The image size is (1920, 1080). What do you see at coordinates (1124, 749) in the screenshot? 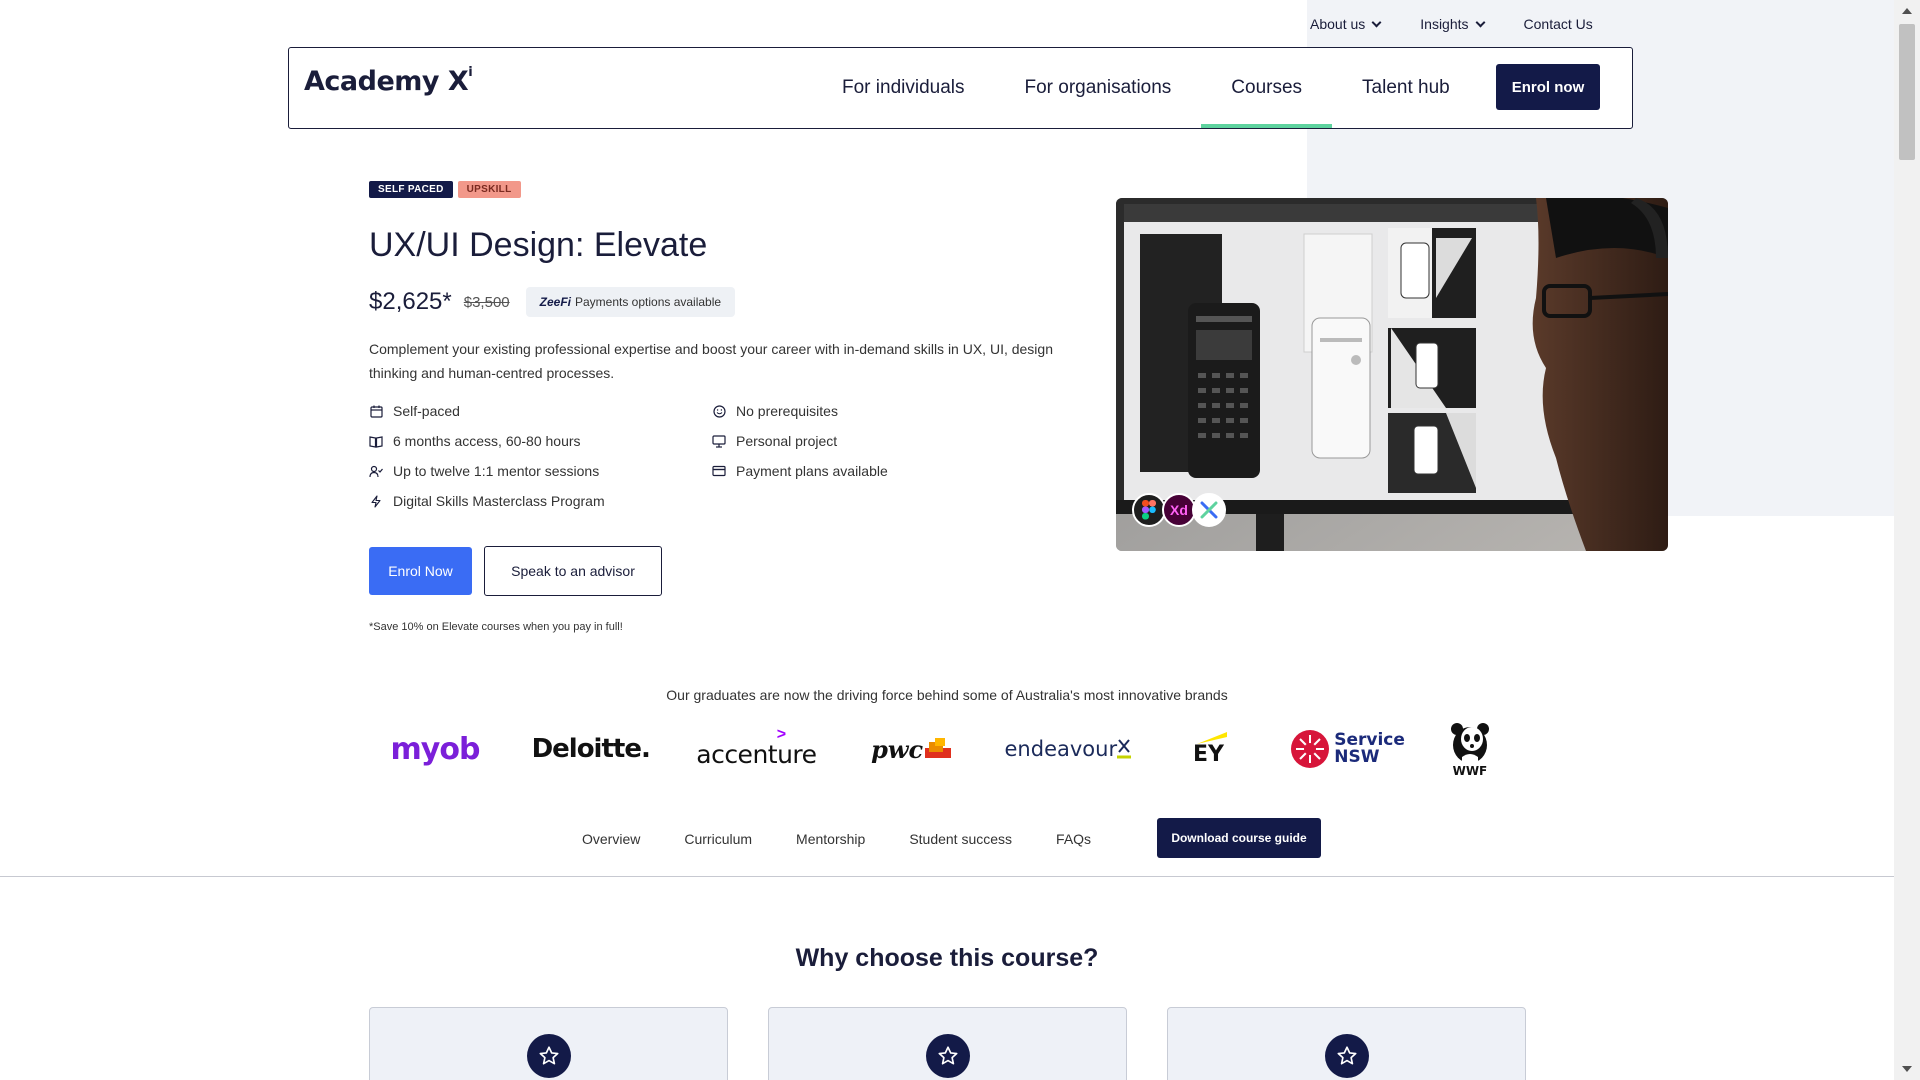
I see `endeavour-x-icon` at bounding box center [1124, 749].